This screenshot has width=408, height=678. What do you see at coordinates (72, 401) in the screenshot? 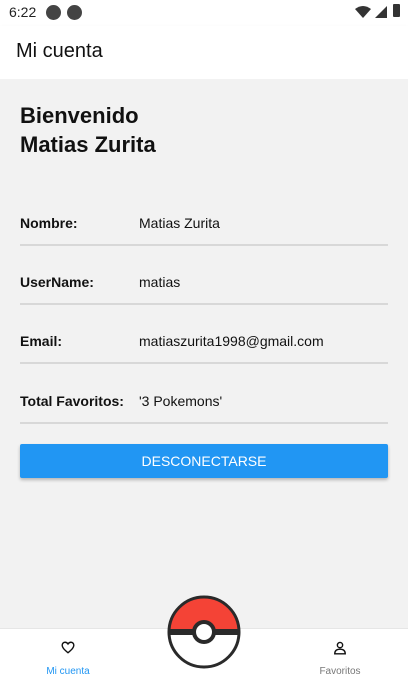
I see `info-label: Total Favoritos:` at bounding box center [72, 401].